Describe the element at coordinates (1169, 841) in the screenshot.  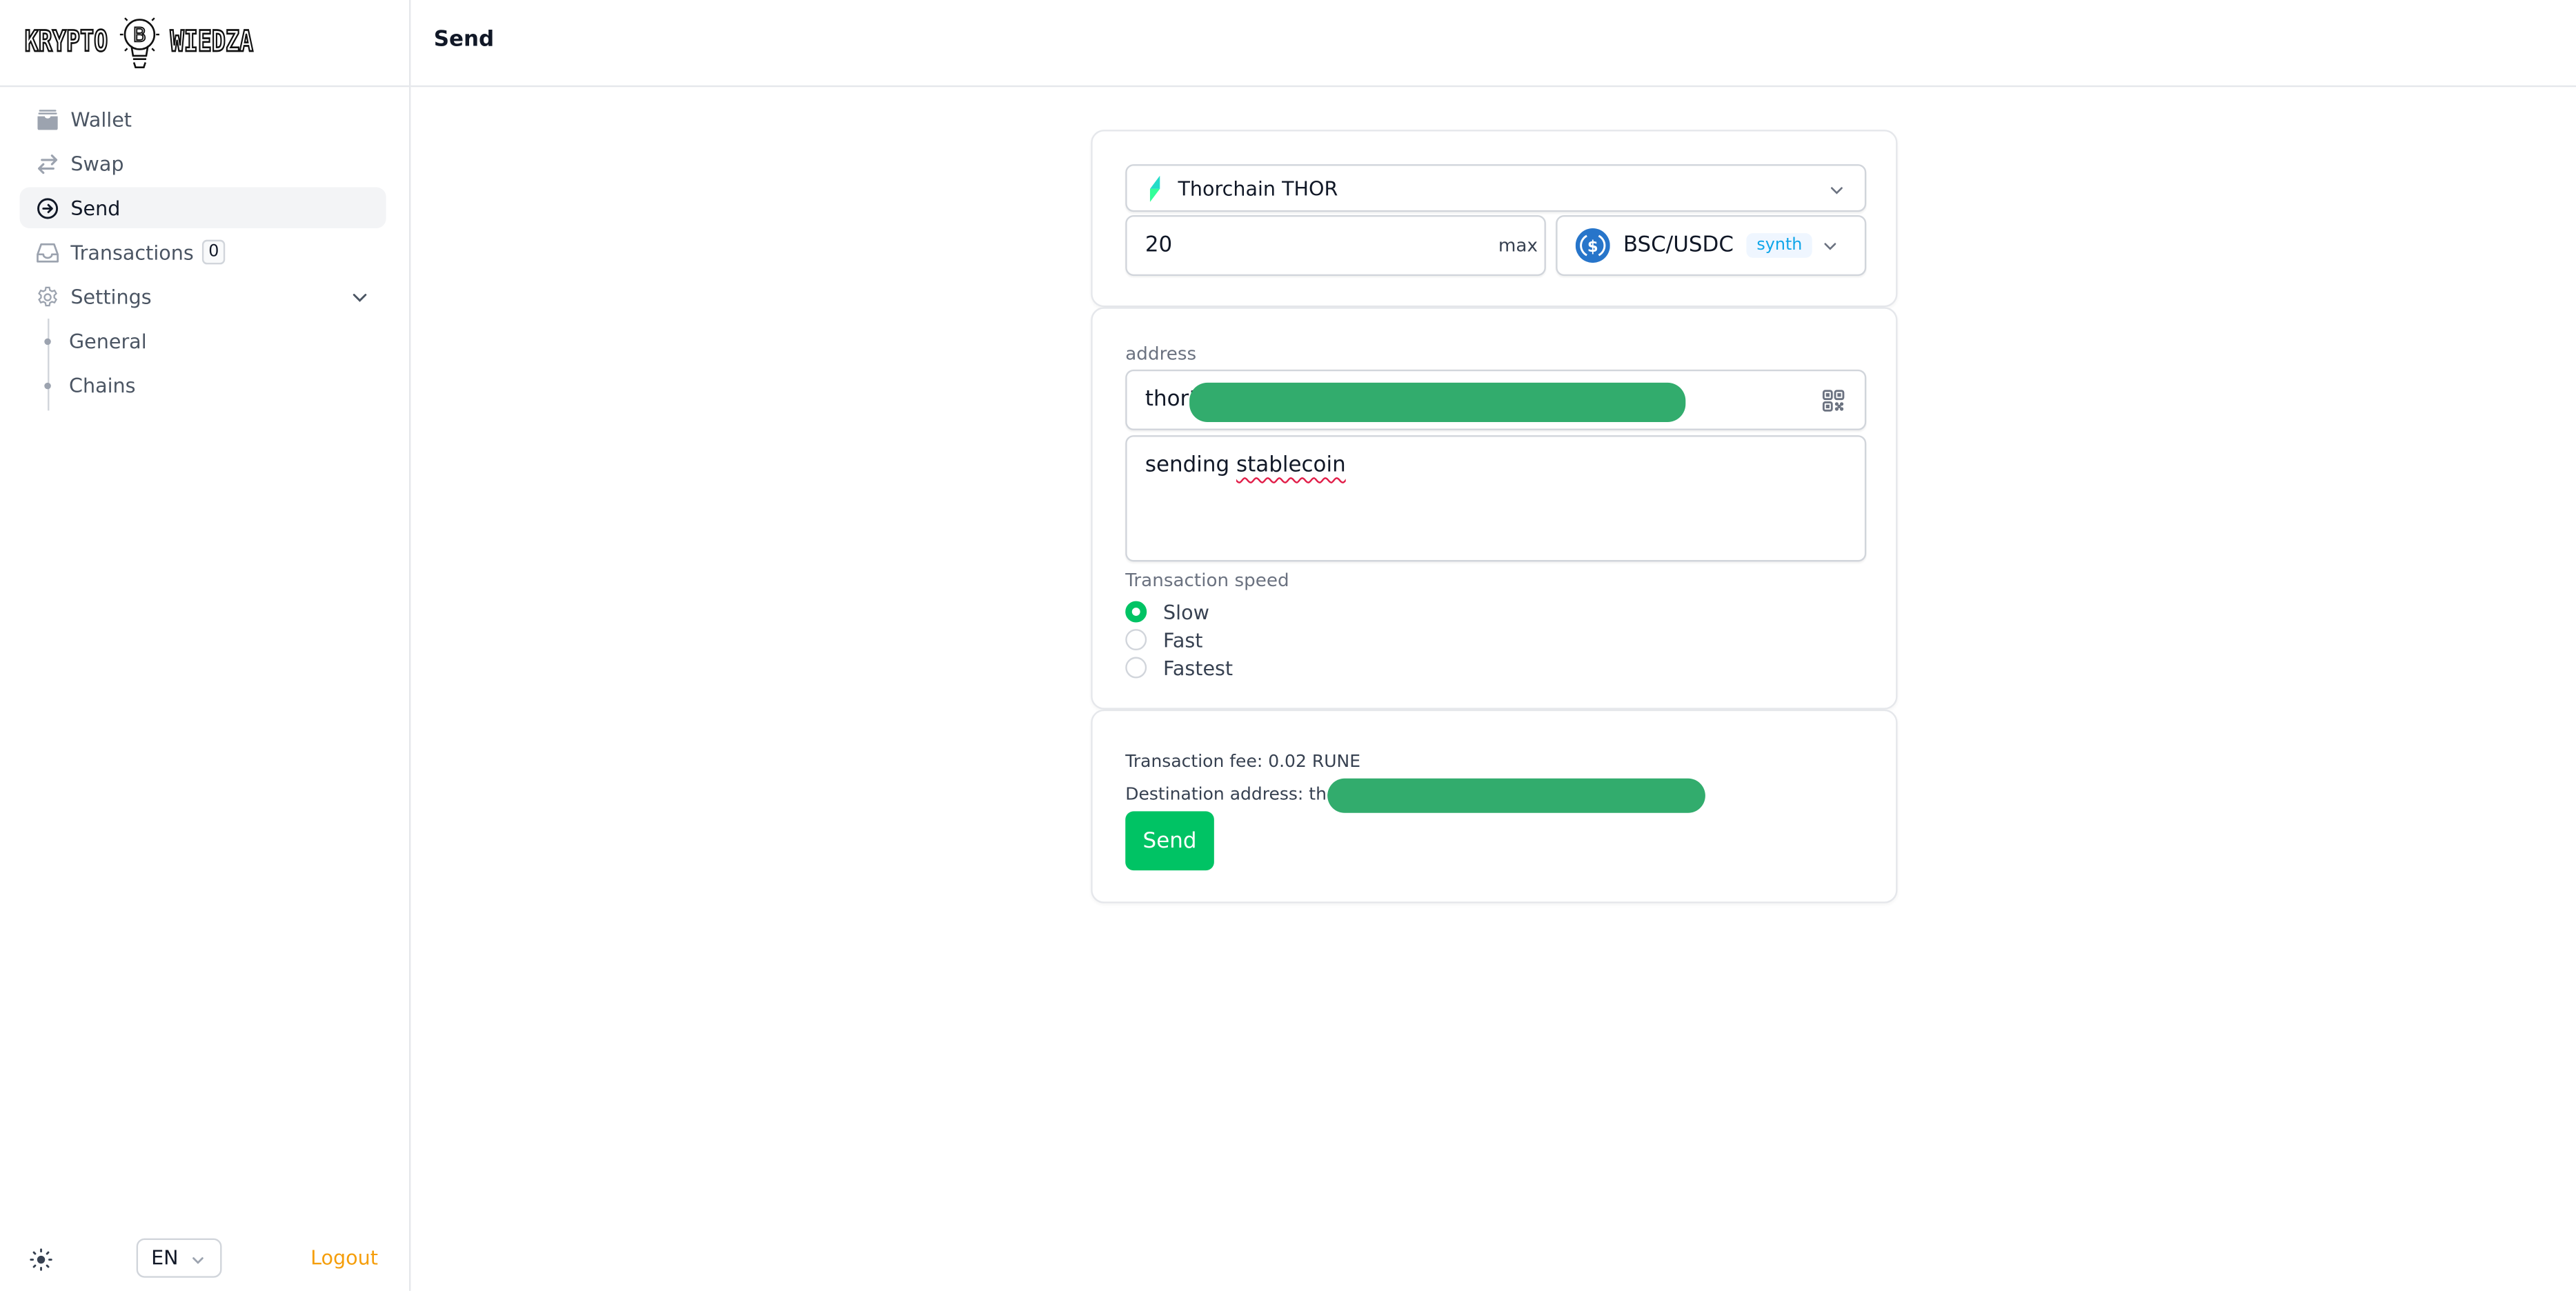
I see `send-button: Send` at that location.